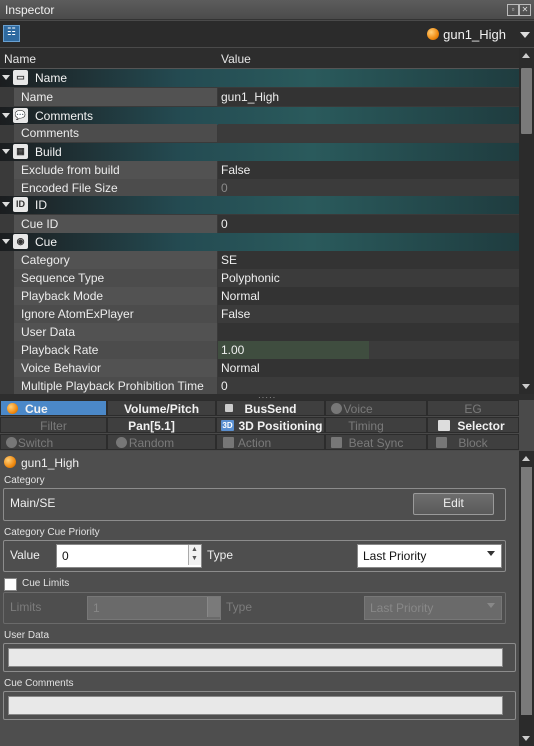  Describe the element at coordinates (250, 278) in the screenshot. I see `property-value: Polyphonic` at that location.